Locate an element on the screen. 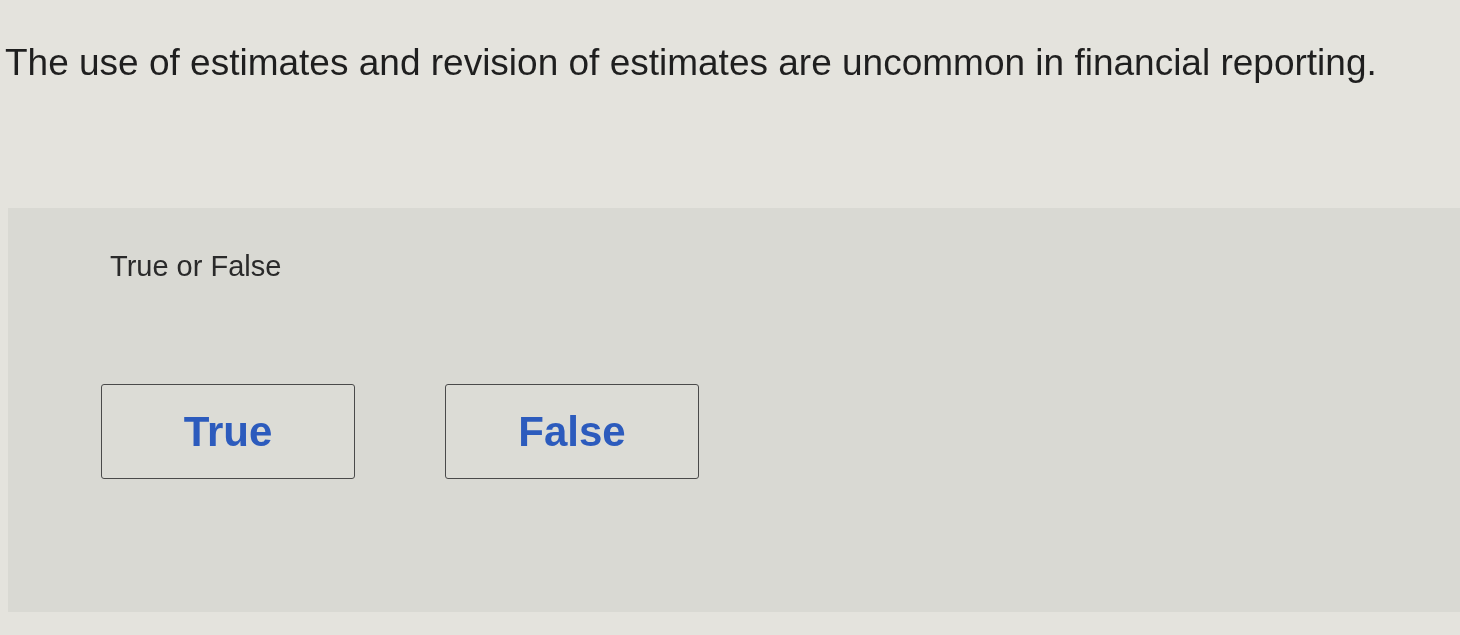  answer-option-button: False is located at coordinates (572, 431).